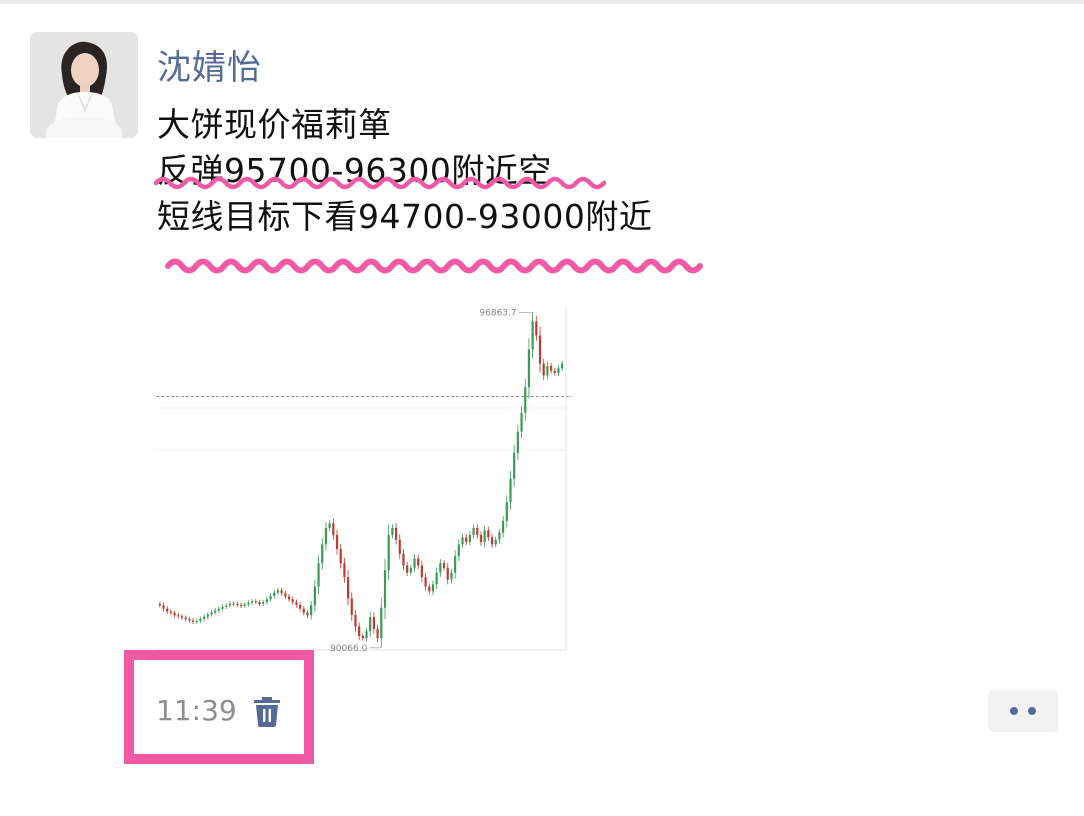 This screenshot has width=1084, height=816. I want to click on post-time: 11:39, so click(196, 710).